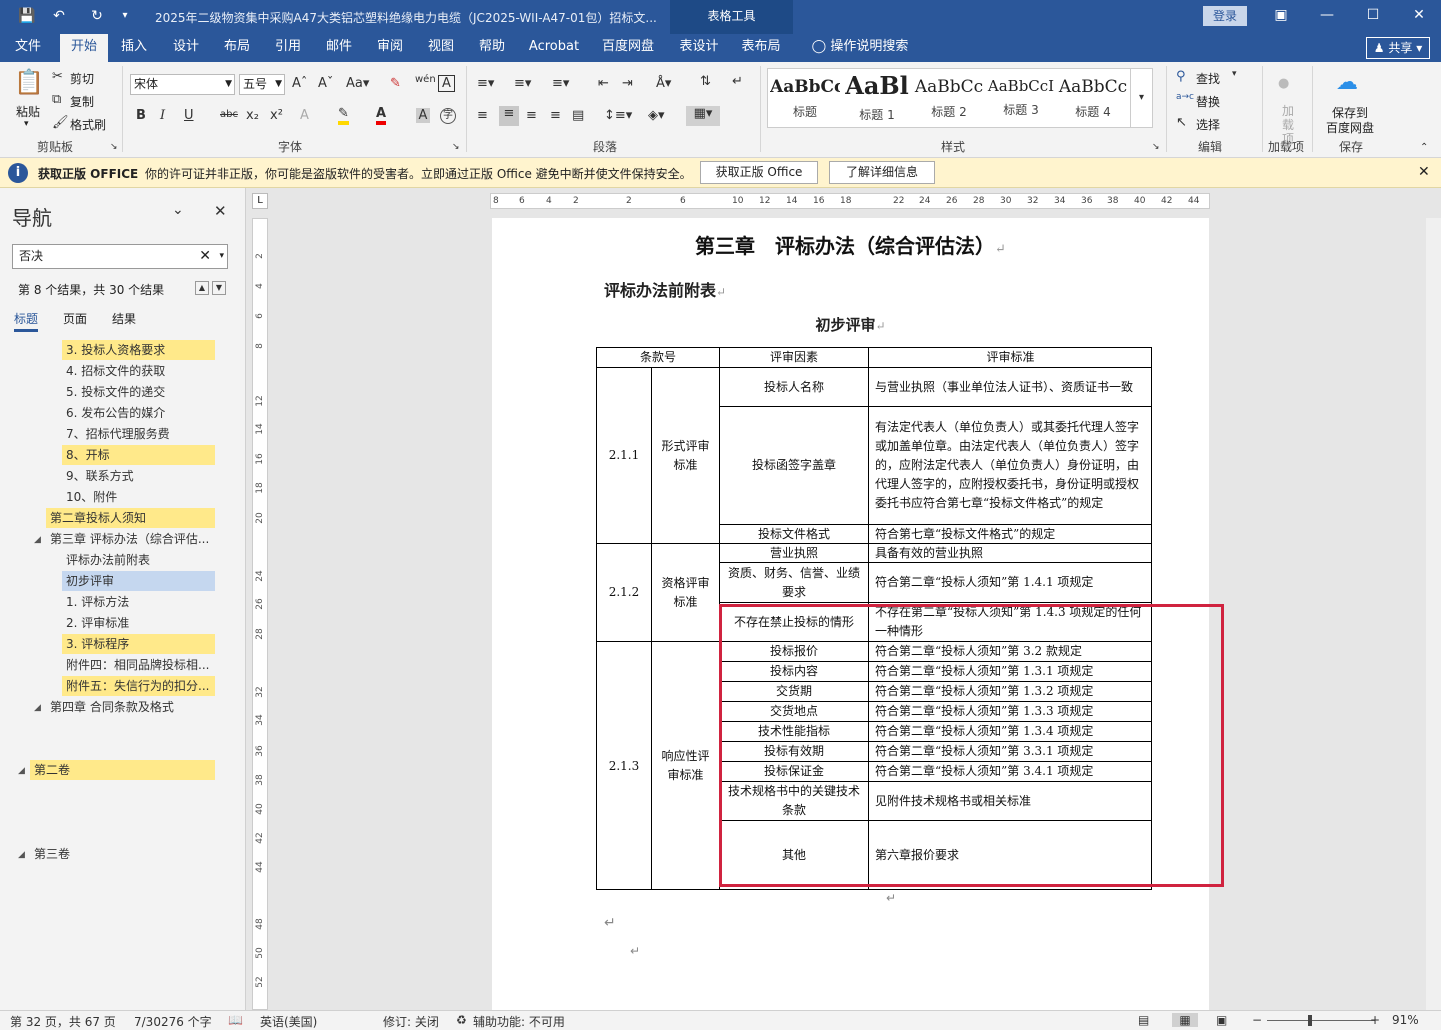  I want to click on track-changes-status: 修订: 关闭, so click(411, 1021).